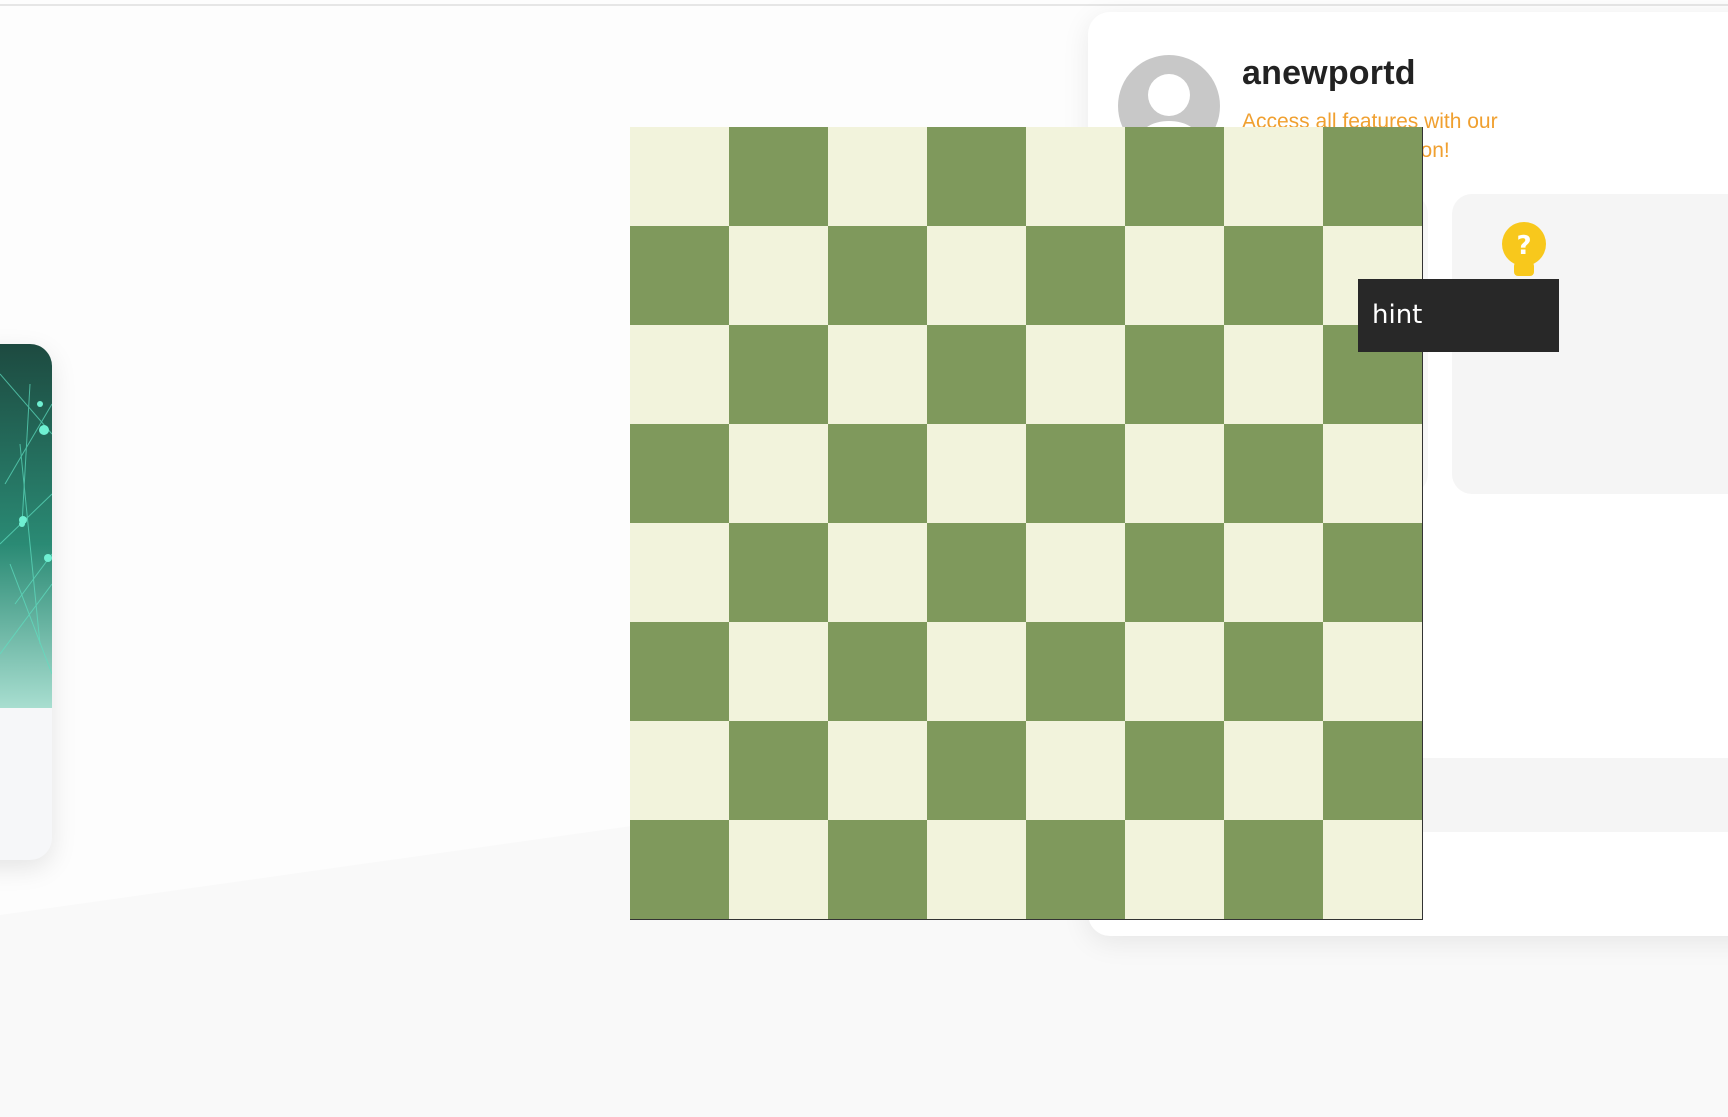  I want to click on square-b2, so click(778, 770).